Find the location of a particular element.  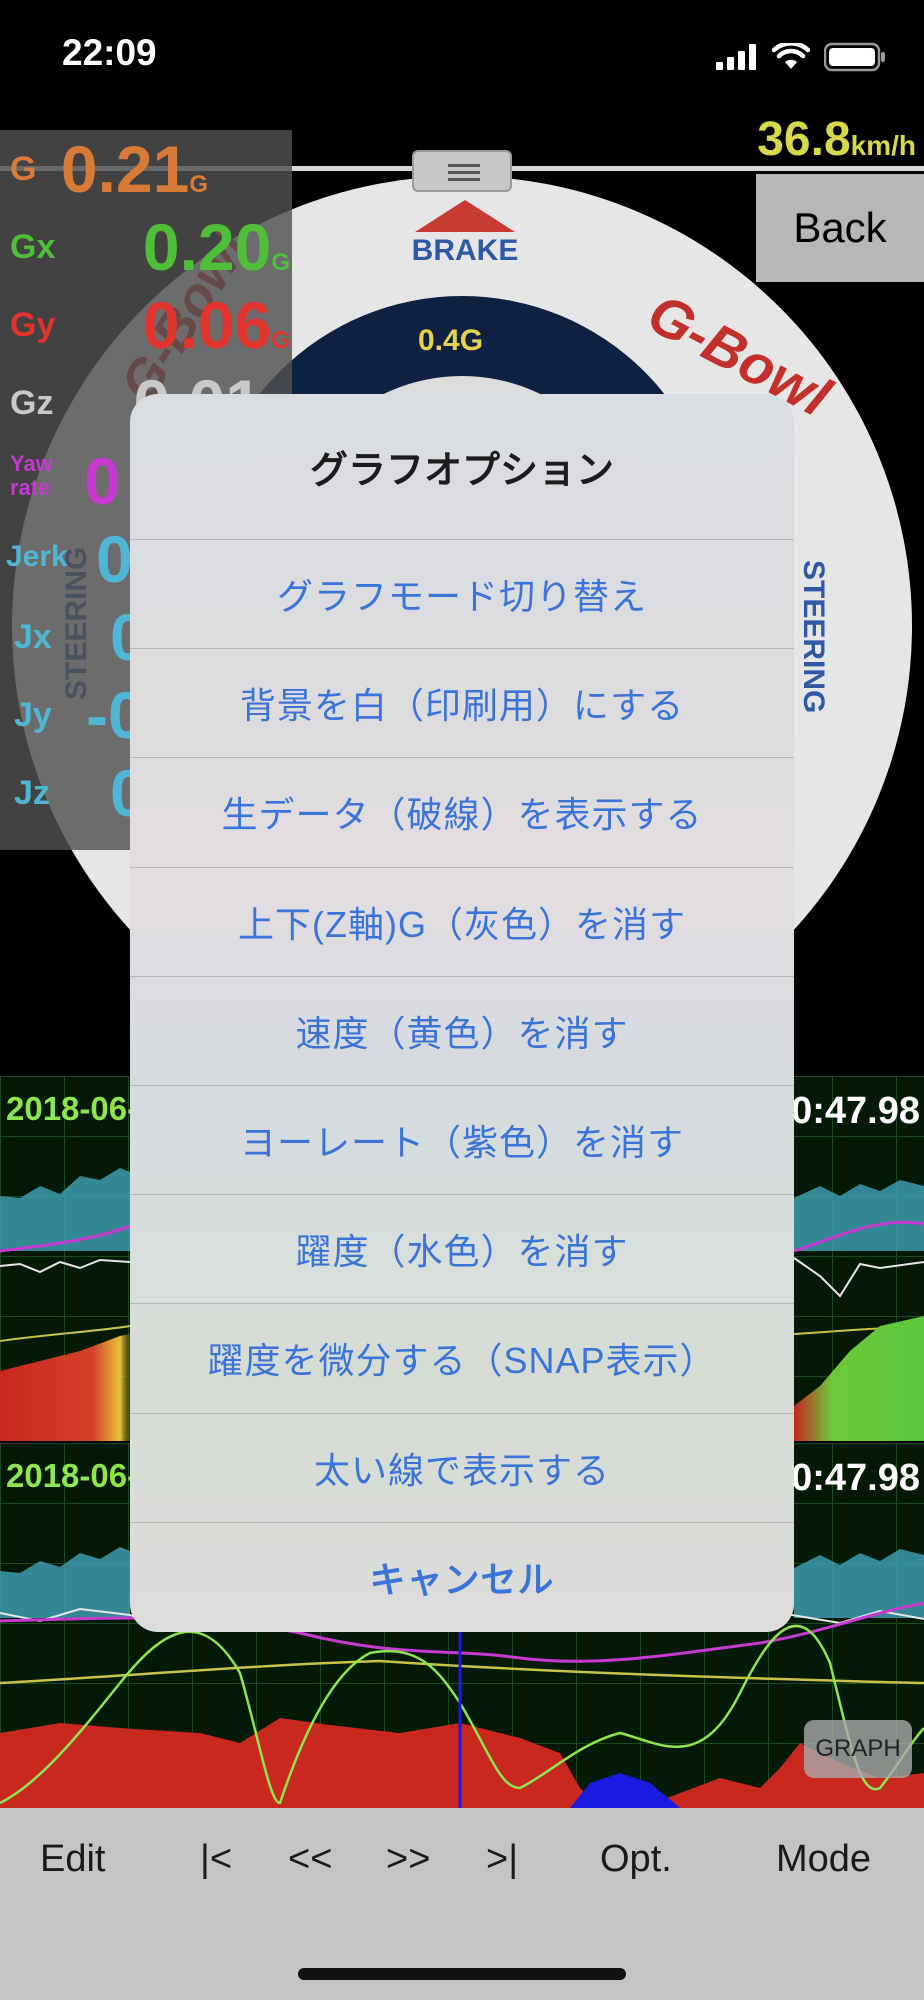

reading-gx: Gx 0.20G is located at coordinates (146, 247).